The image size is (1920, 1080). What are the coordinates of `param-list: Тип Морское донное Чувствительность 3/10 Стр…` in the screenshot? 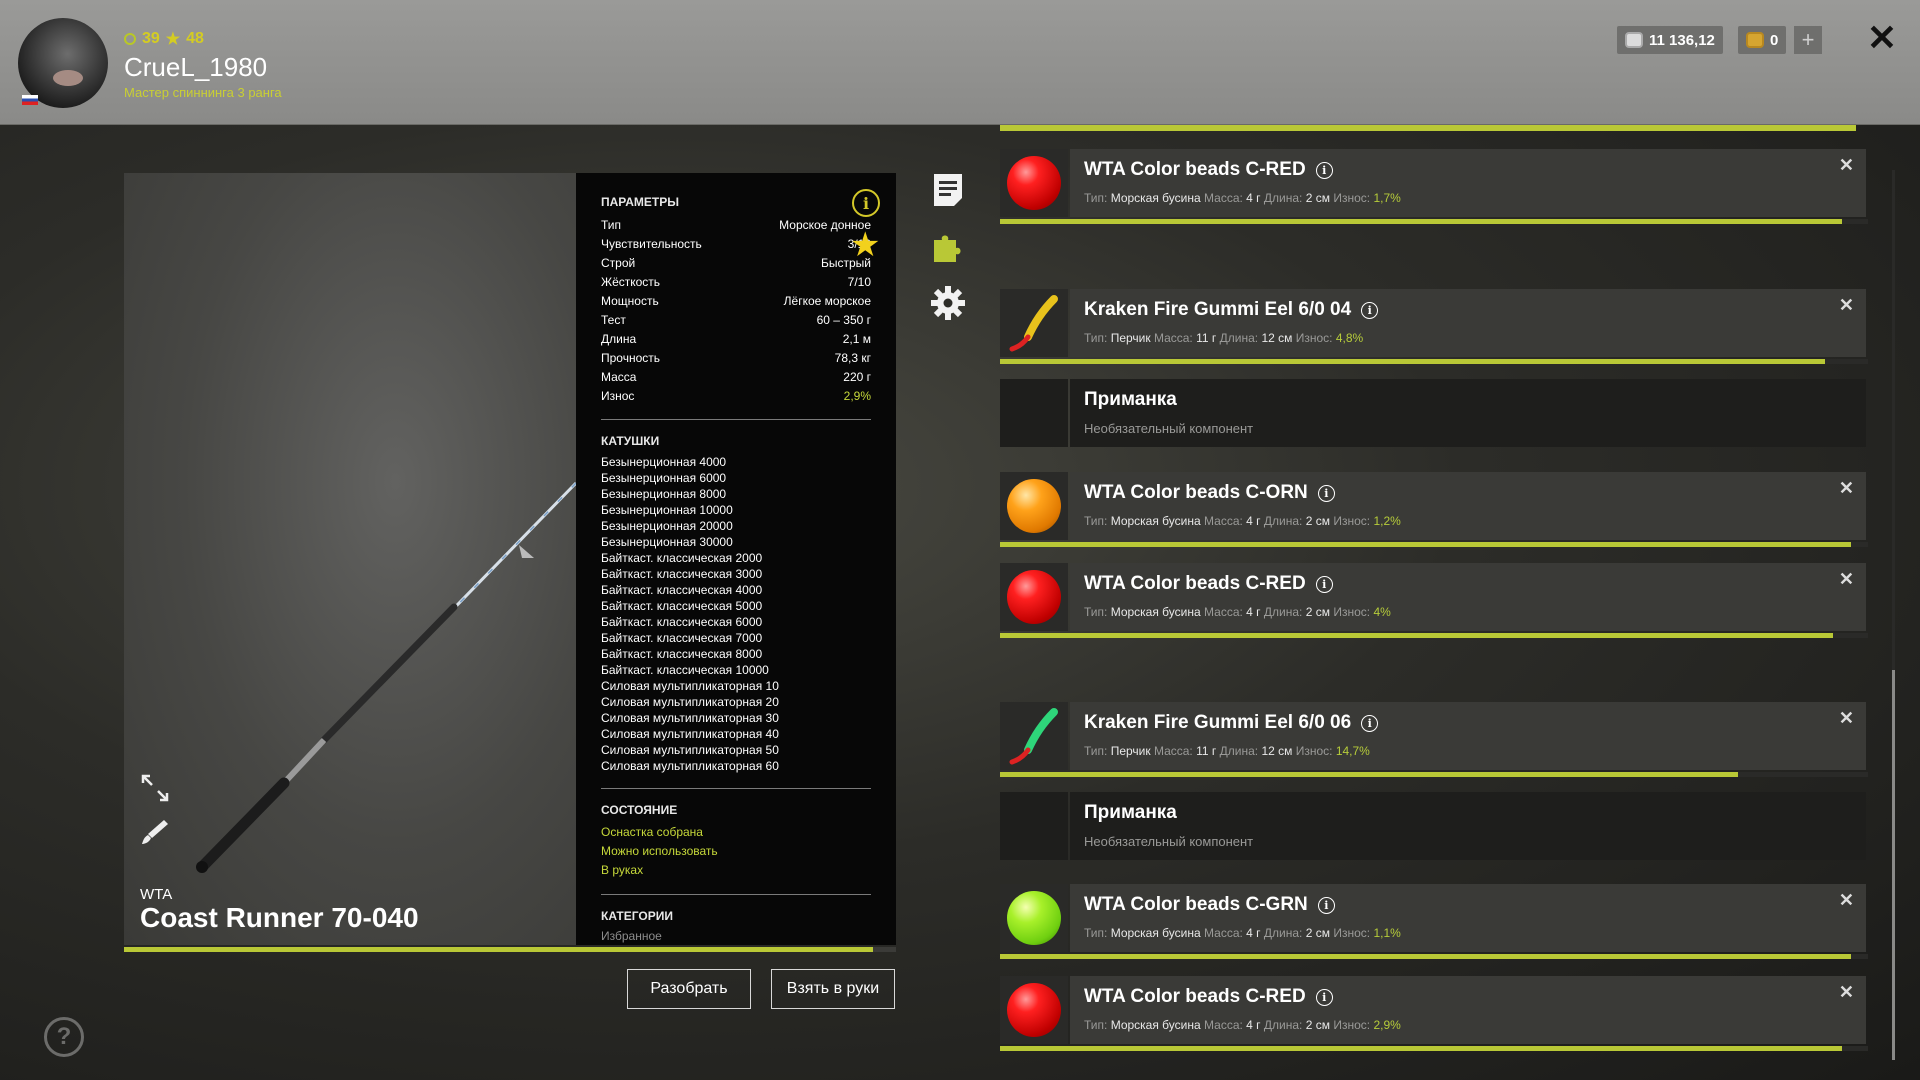 It's located at (736, 310).